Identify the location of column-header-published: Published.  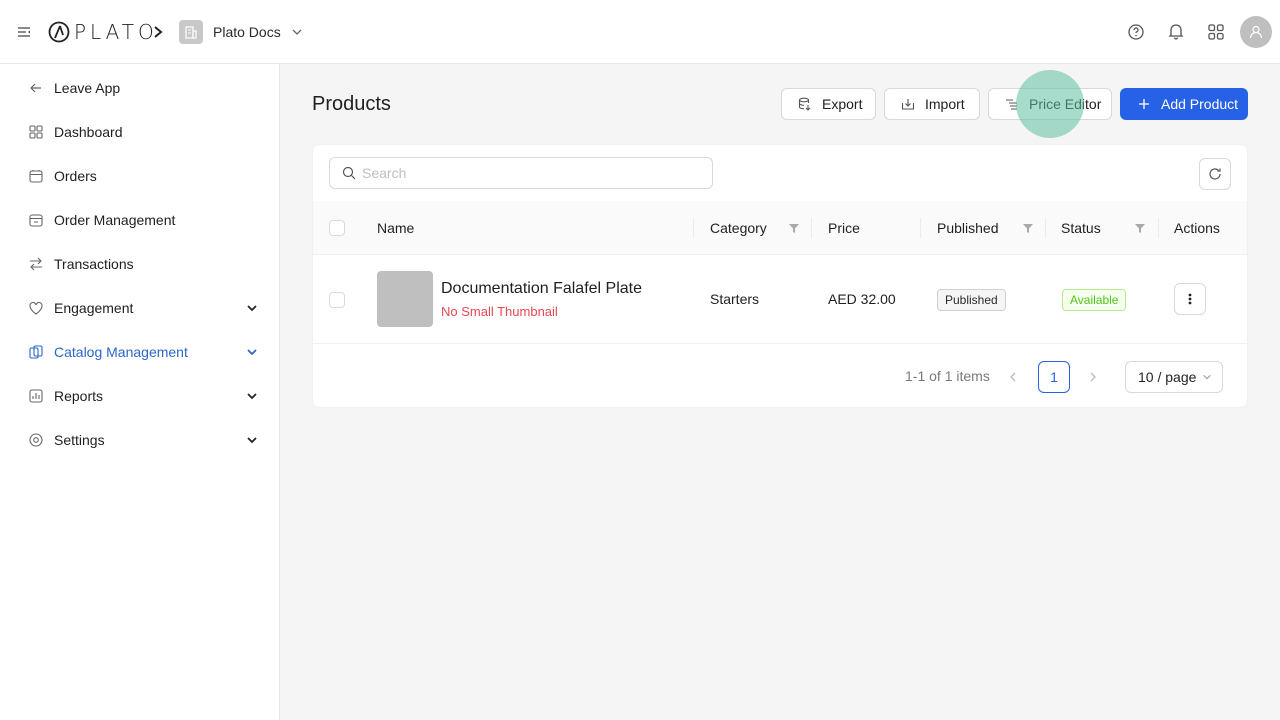
(968, 228).